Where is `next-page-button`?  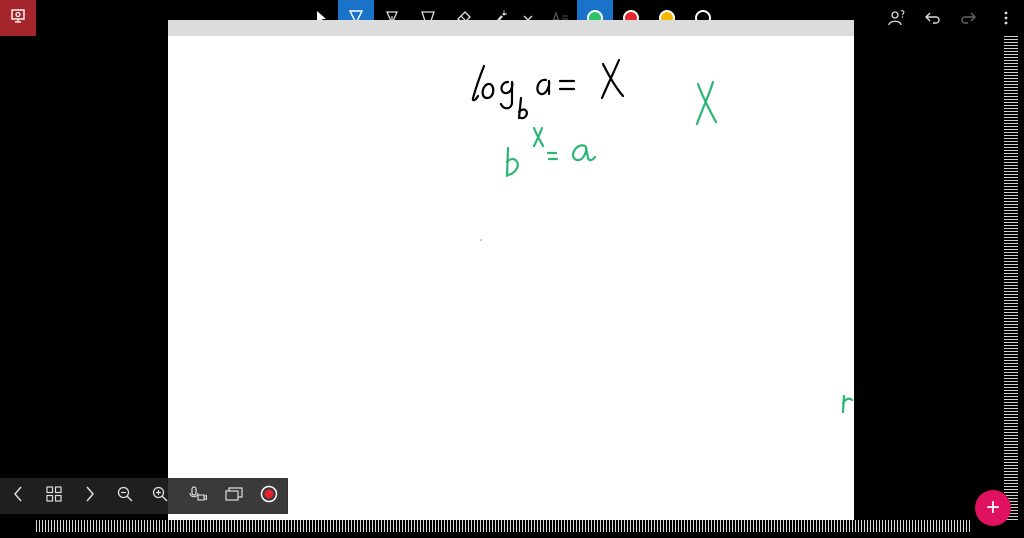
next-page-button is located at coordinates (90, 496).